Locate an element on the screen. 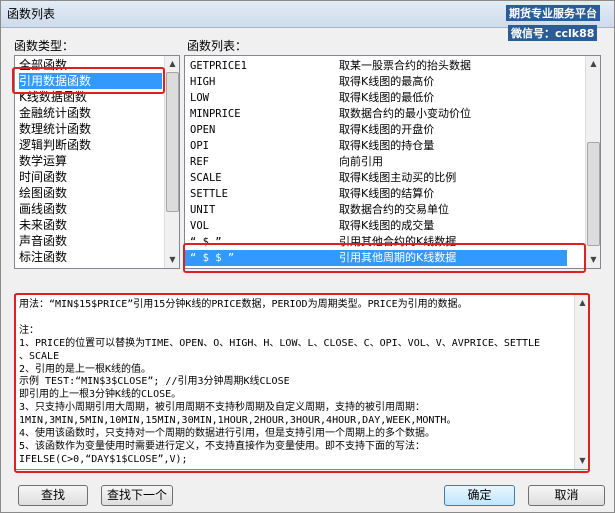 The width and height of the screenshot is (615, 513). cancel-button: 取消 is located at coordinates (566, 495).